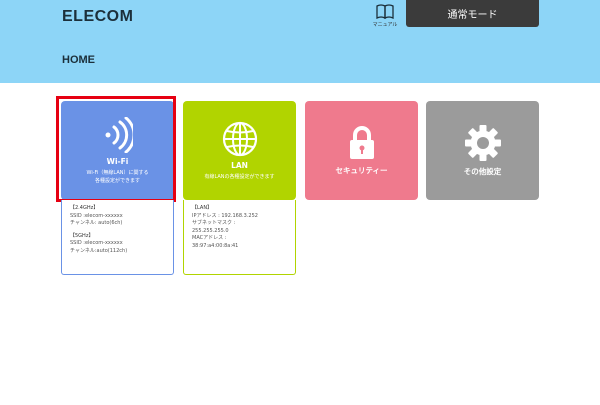  I want to click on gear-icon, so click(482, 143).